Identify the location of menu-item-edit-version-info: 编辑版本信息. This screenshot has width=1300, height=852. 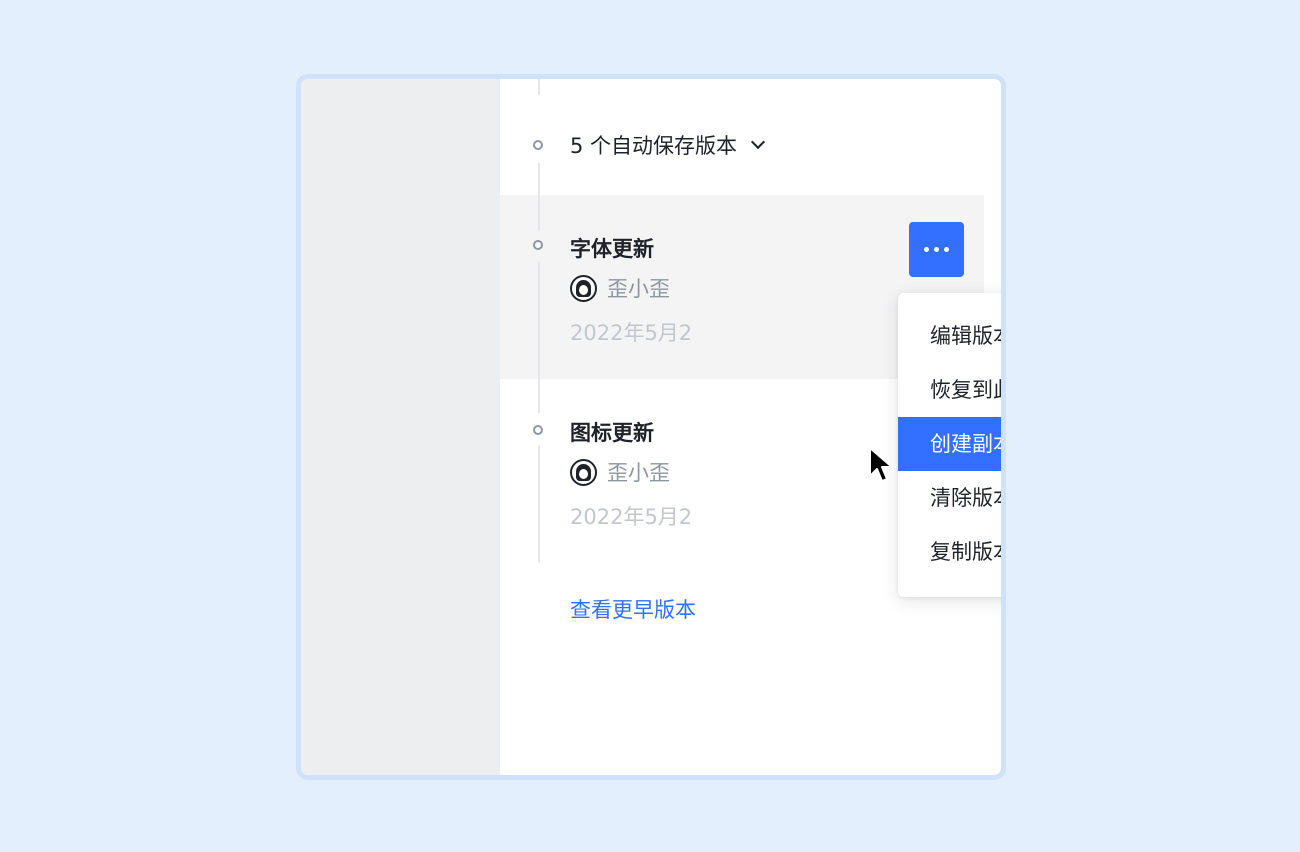
(949, 336).